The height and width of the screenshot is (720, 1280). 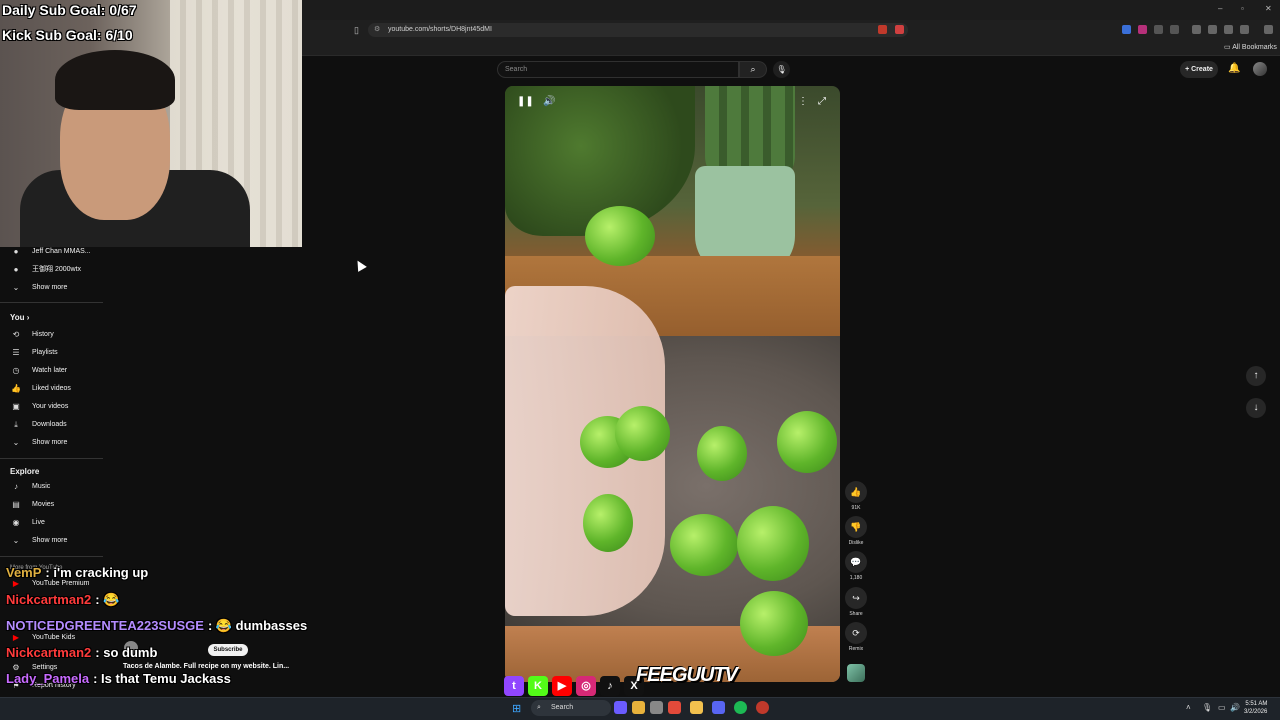 I want to click on like-button: 👍 91K, so click(x=856, y=496).